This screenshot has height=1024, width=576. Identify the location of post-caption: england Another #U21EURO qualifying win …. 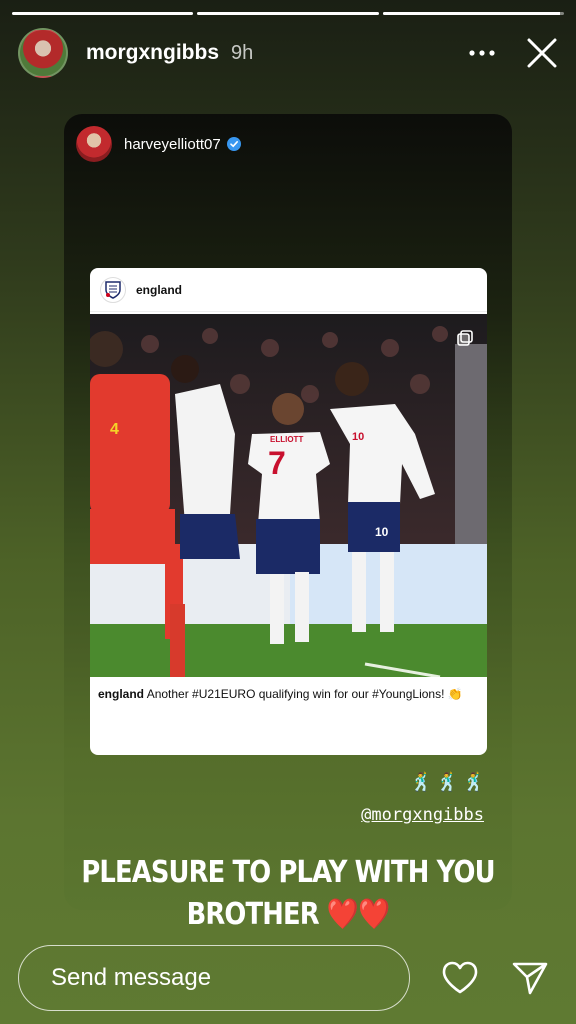
(287, 694).